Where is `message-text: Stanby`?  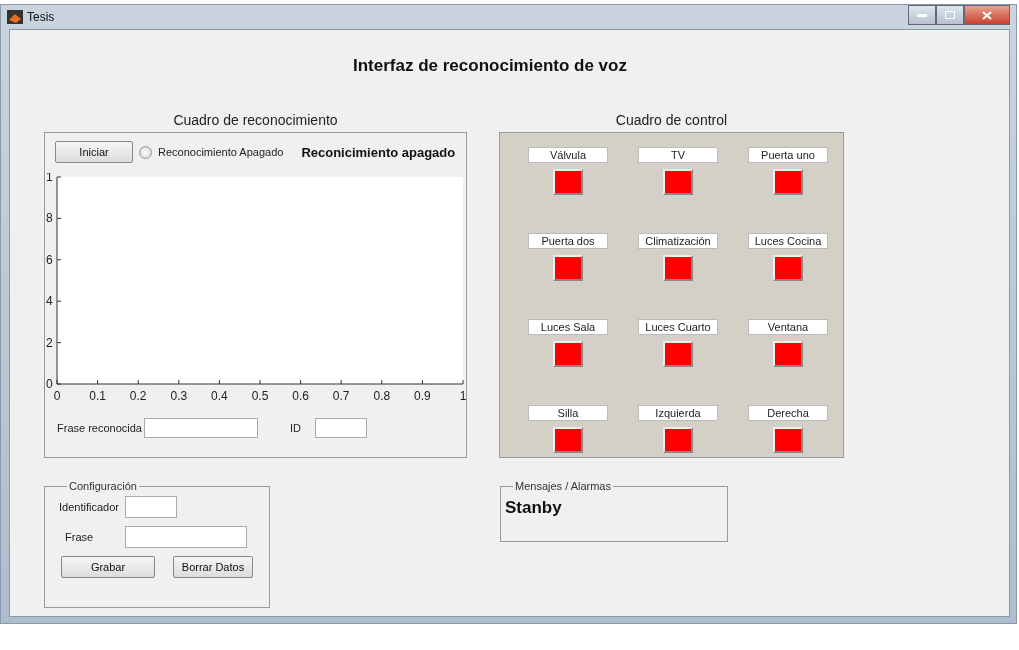
message-text: Stanby is located at coordinates (534, 508).